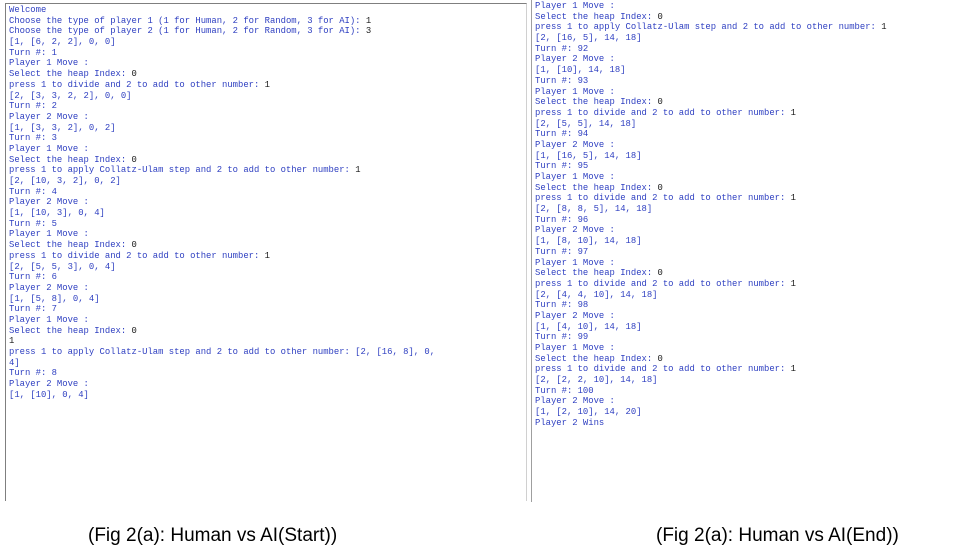  What do you see at coordinates (267, 363) in the screenshot?
I see `console-line: 4]` at bounding box center [267, 363].